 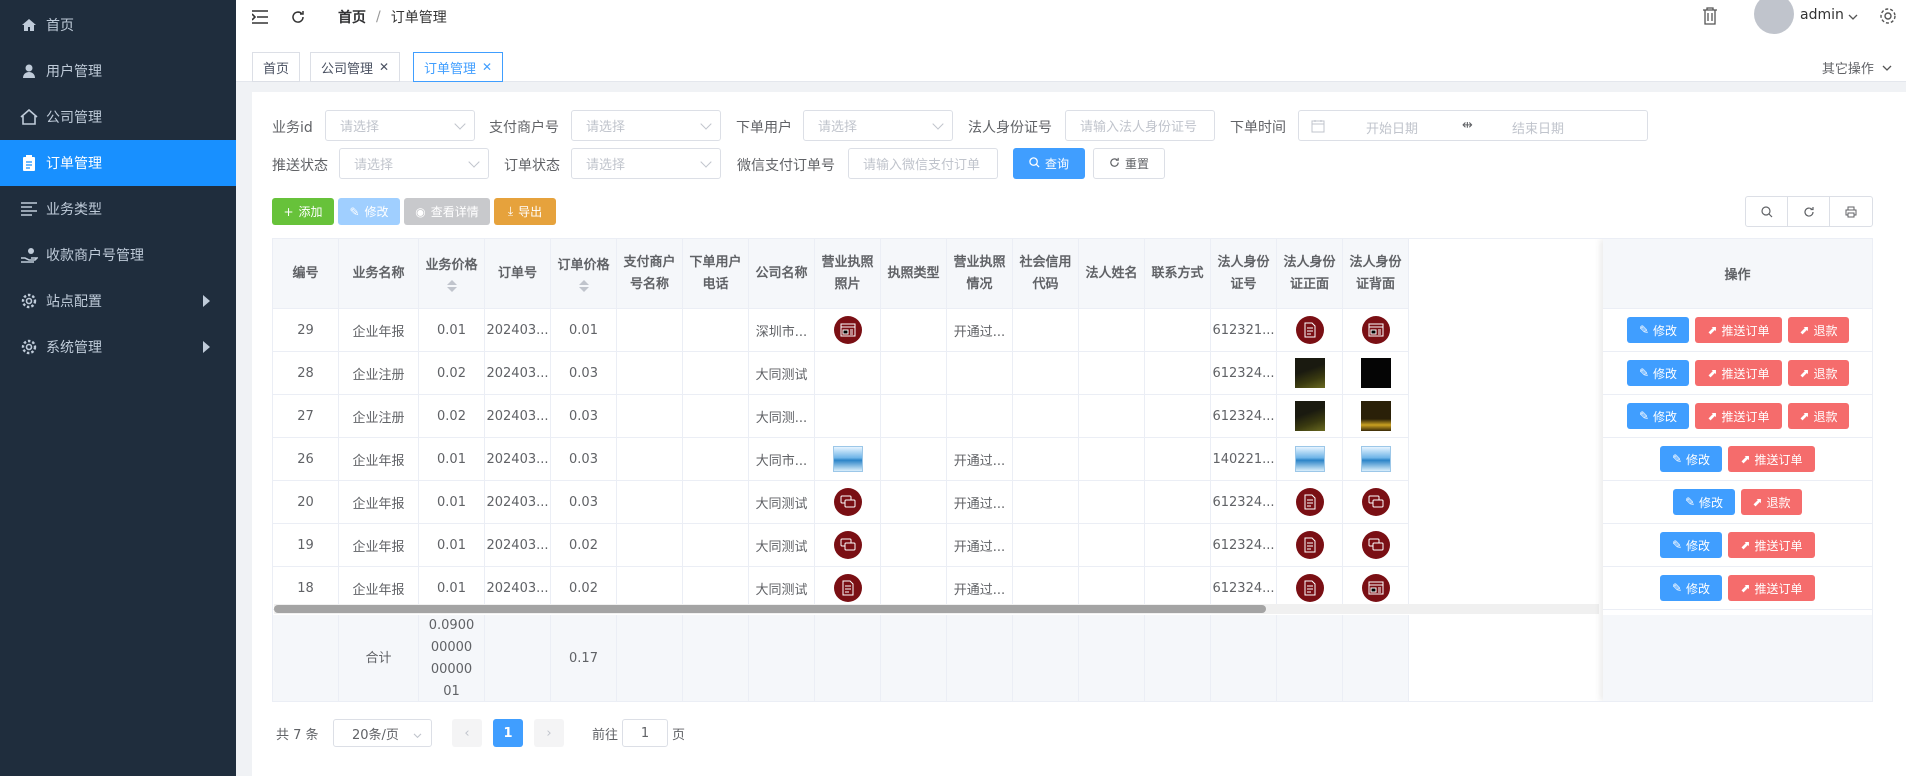 I want to click on end-date-placeholder: 结束日期, so click(x=1538, y=127).